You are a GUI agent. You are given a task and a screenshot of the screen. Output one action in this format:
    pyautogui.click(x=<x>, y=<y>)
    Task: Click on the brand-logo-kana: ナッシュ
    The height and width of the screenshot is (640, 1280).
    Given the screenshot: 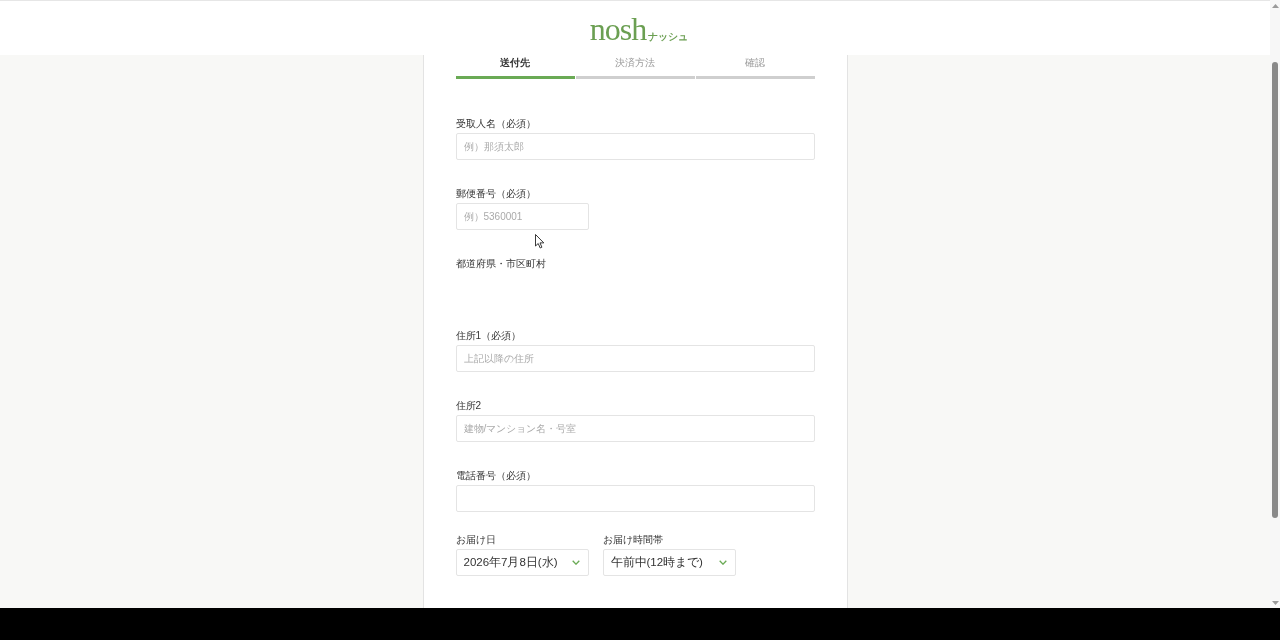 What is the action you would take?
    pyautogui.click(x=668, y=37)
    